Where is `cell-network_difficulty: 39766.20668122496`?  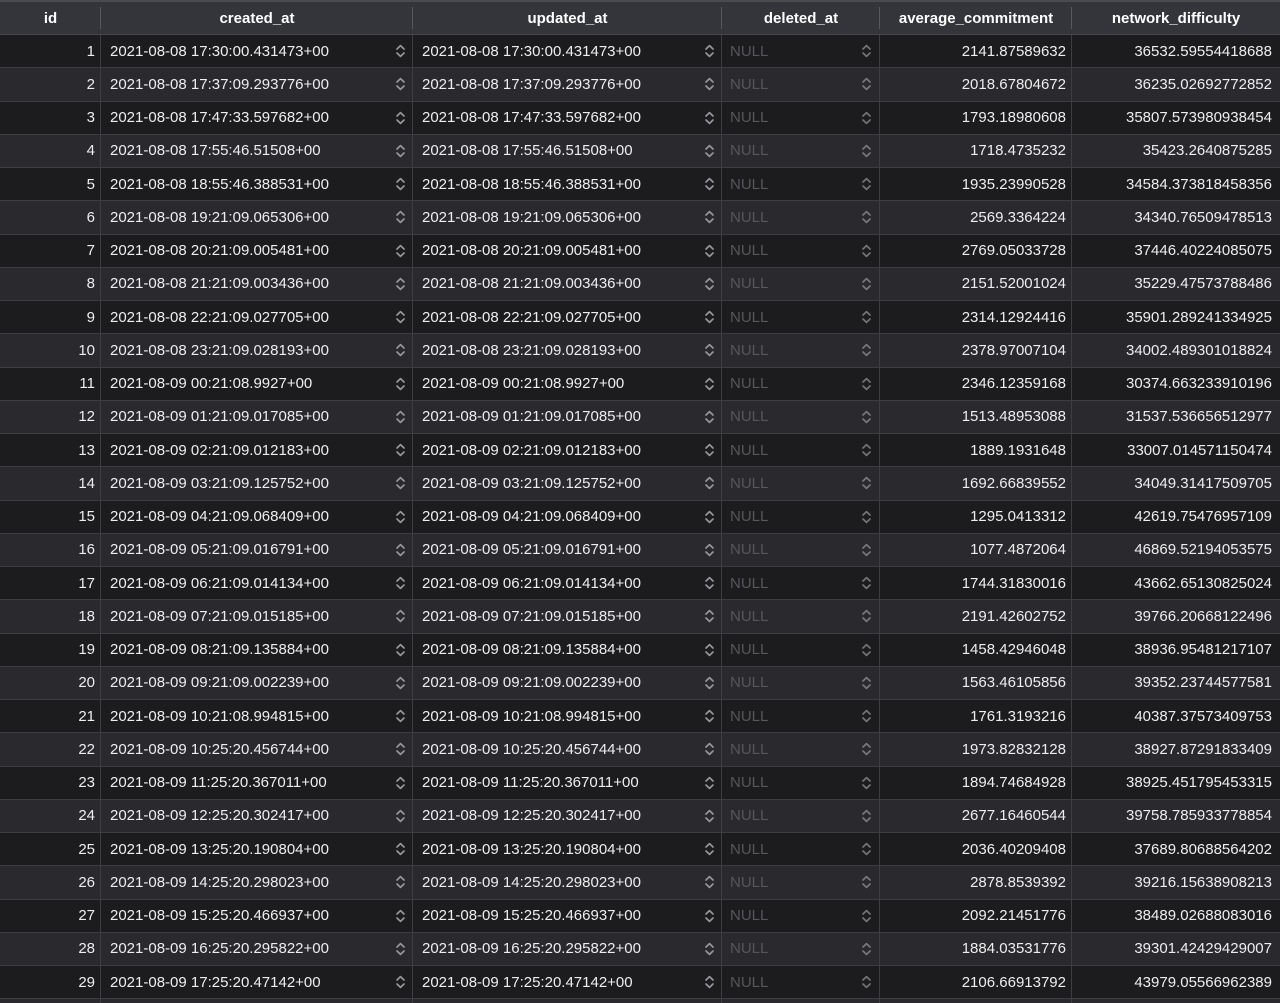
cell-network_difficulty: 39766.20668122496 is located at coordinates (1176, 616).